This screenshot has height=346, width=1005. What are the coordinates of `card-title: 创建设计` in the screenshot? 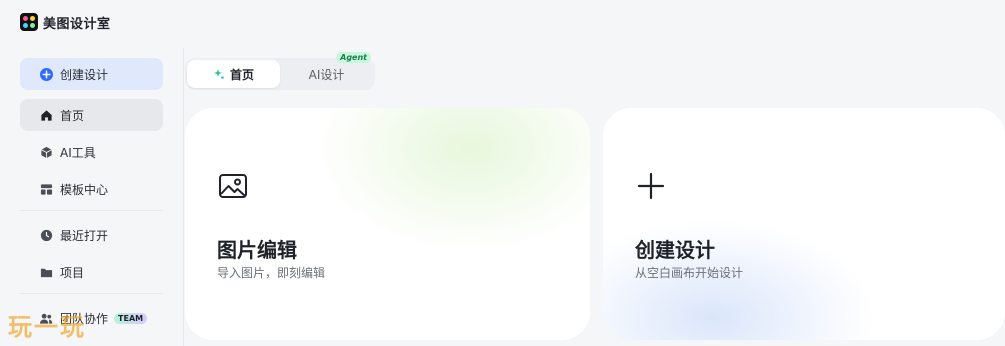 It's located at (675, 250).